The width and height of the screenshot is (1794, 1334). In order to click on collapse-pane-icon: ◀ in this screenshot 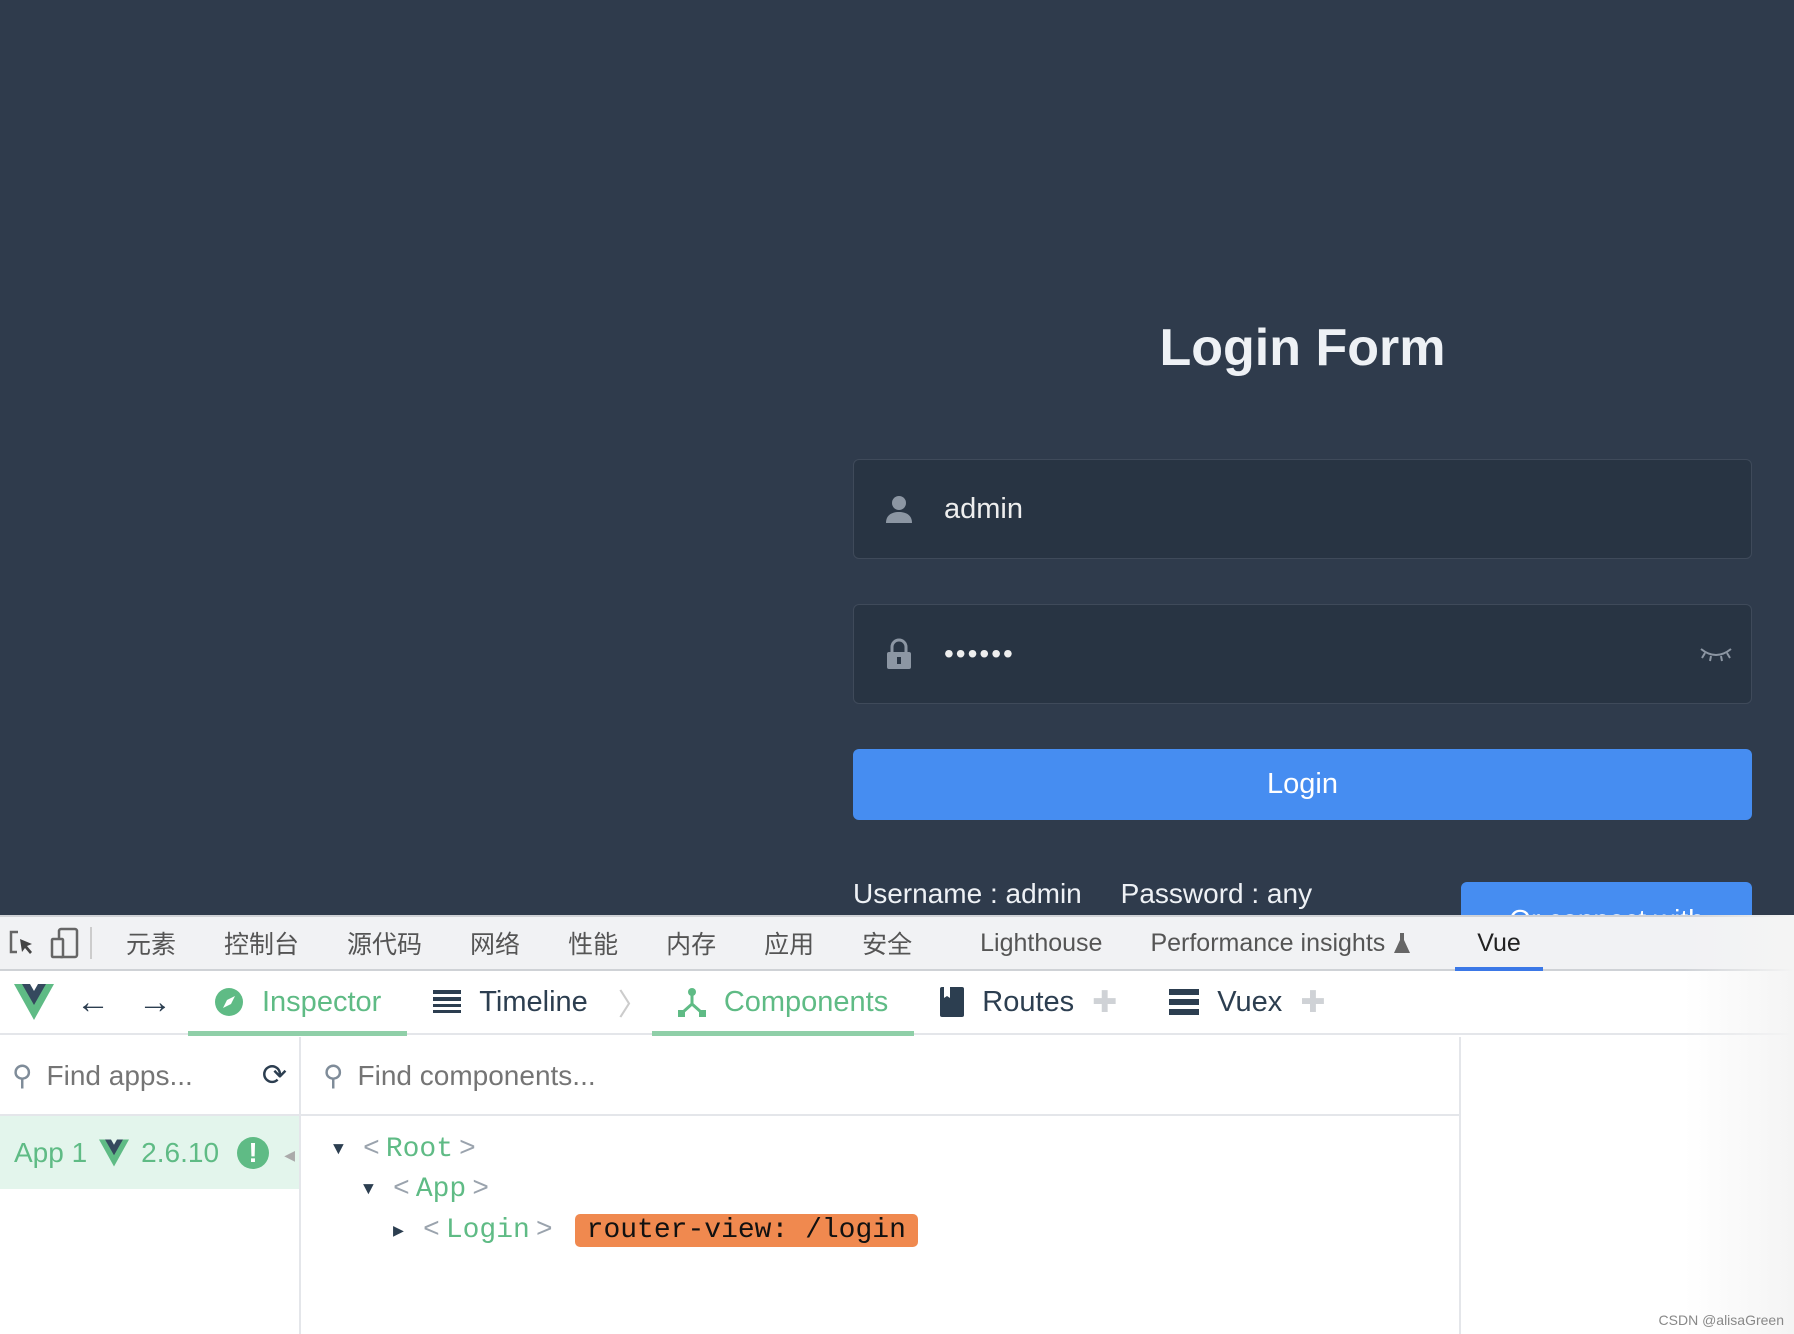, I will do `click(289, 1155)`.